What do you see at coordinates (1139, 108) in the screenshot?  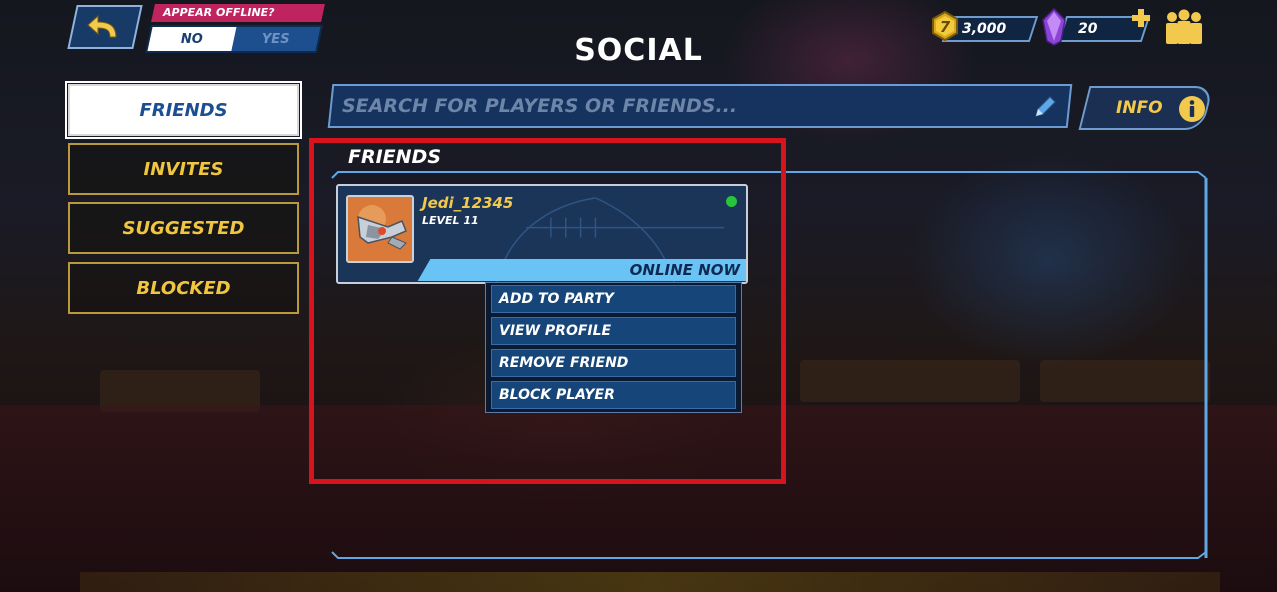 I see `info-label: INFO` at bounding box center [1139, 108].